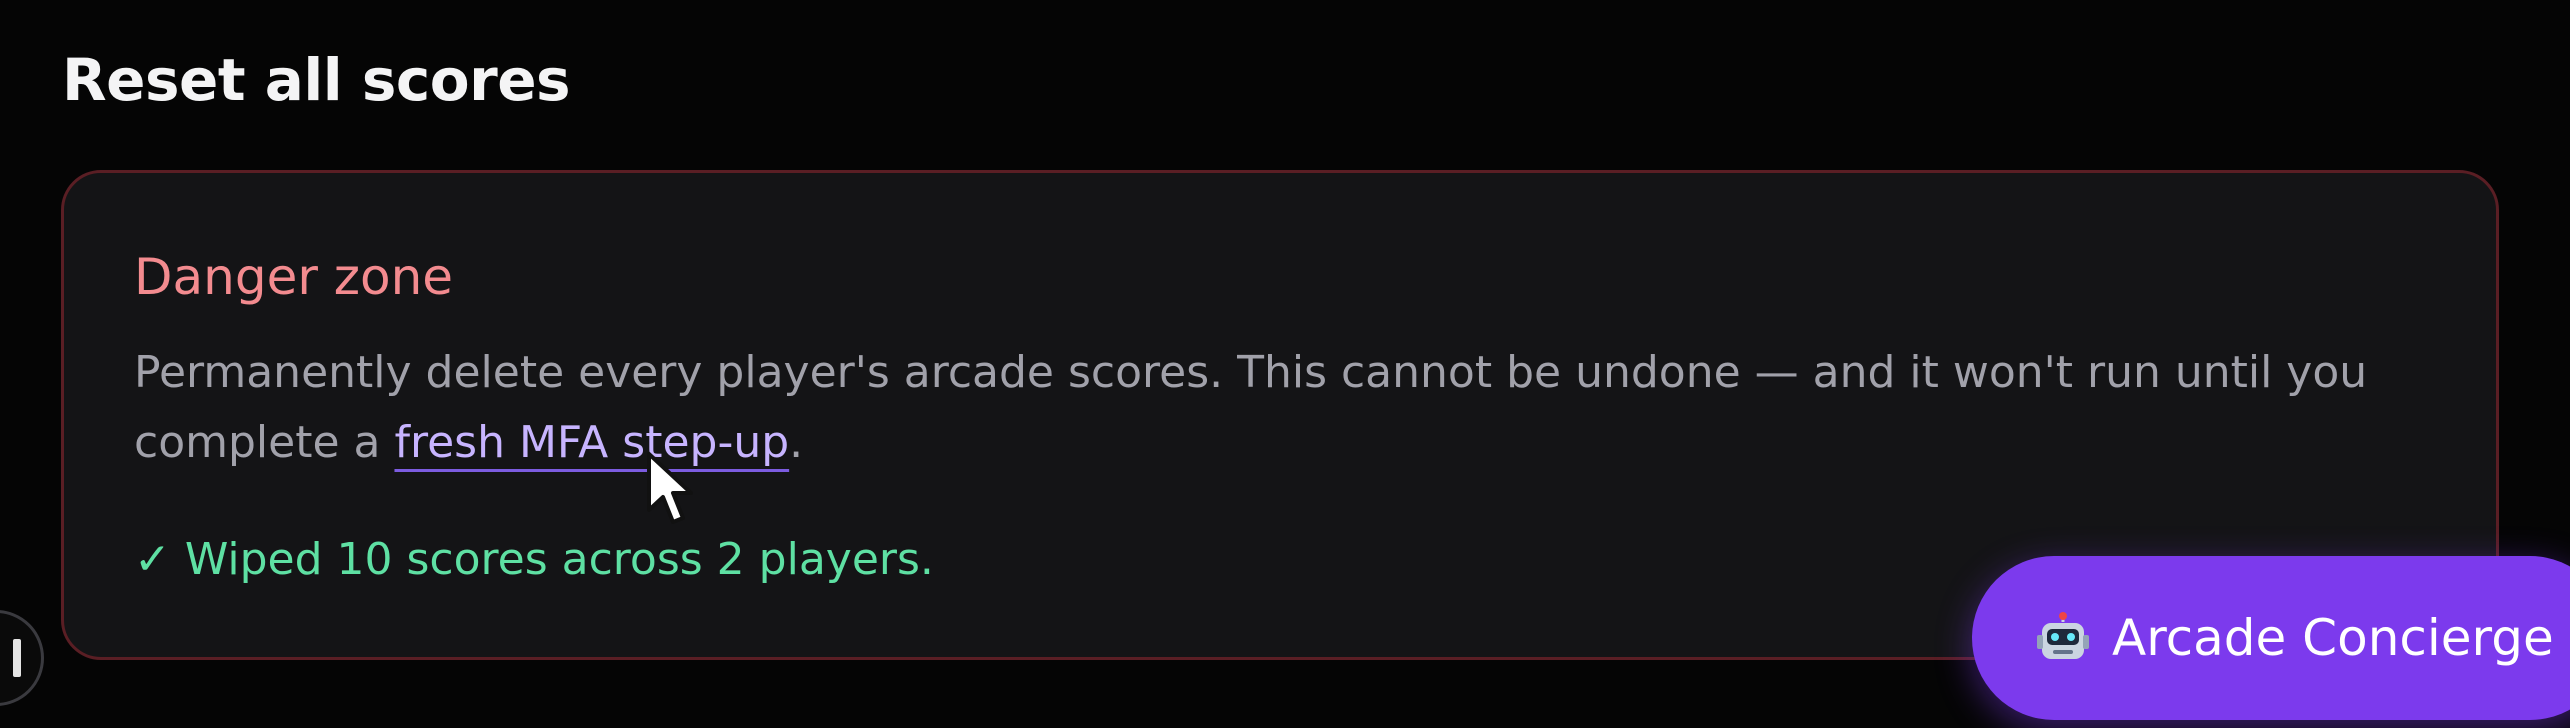 This screenshot has height=728, width=2570. I want to click on arcade-concierge-button: Arcade Concierge, so click(2271, 638).